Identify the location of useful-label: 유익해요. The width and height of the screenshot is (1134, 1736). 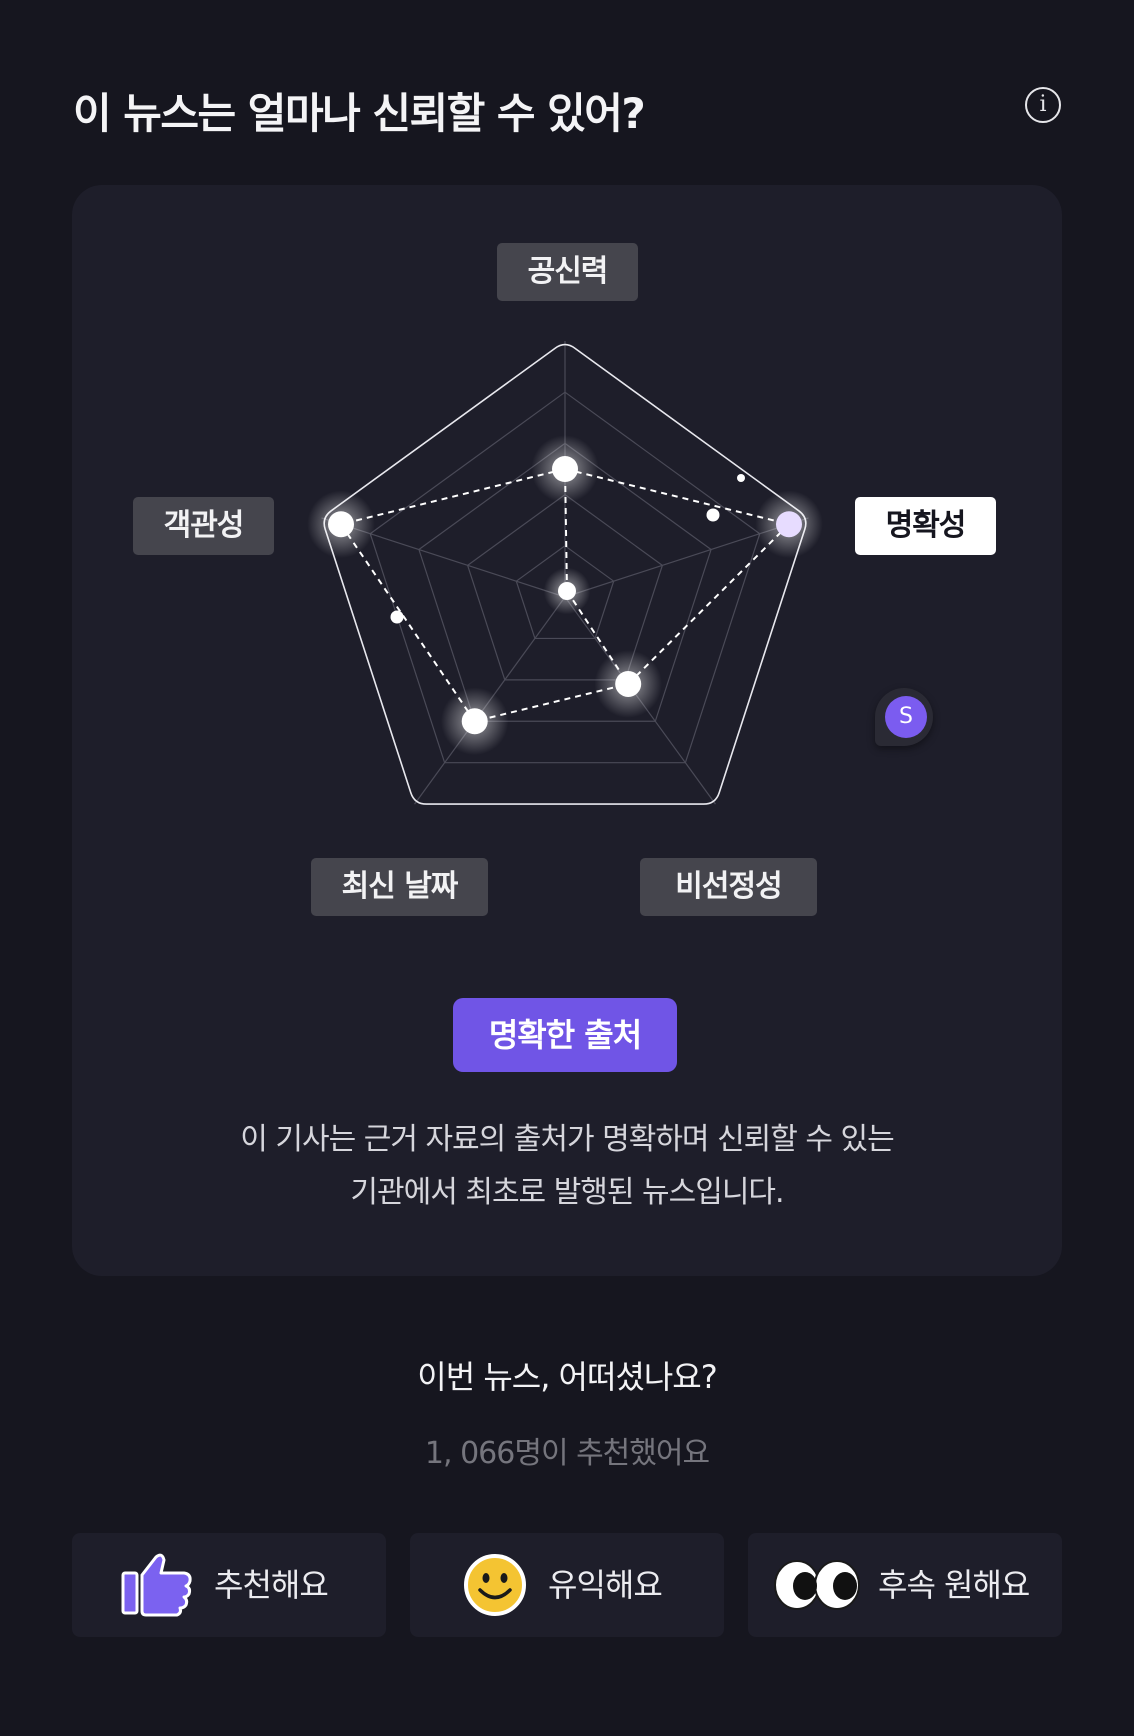
(605, 1585).